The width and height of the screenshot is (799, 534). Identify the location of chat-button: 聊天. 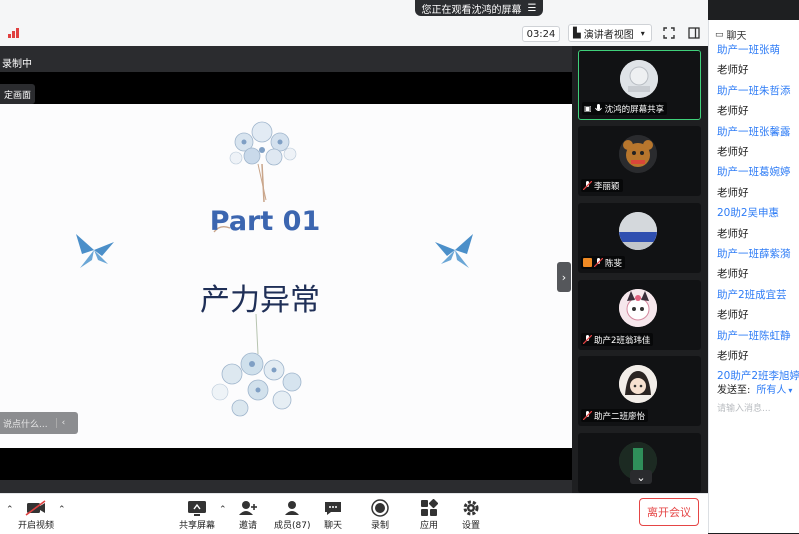
(333, 514).